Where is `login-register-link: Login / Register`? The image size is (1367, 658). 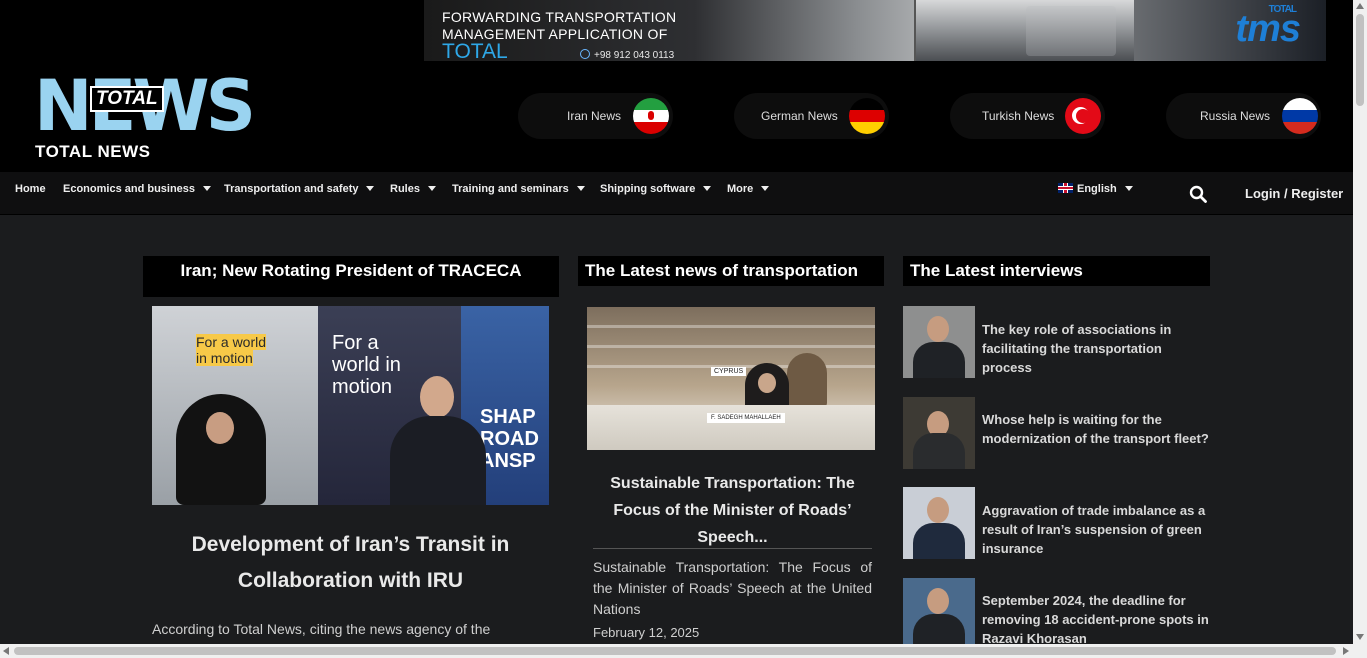
login-register-link: Login / Register is located at coordinates (1294, 193).